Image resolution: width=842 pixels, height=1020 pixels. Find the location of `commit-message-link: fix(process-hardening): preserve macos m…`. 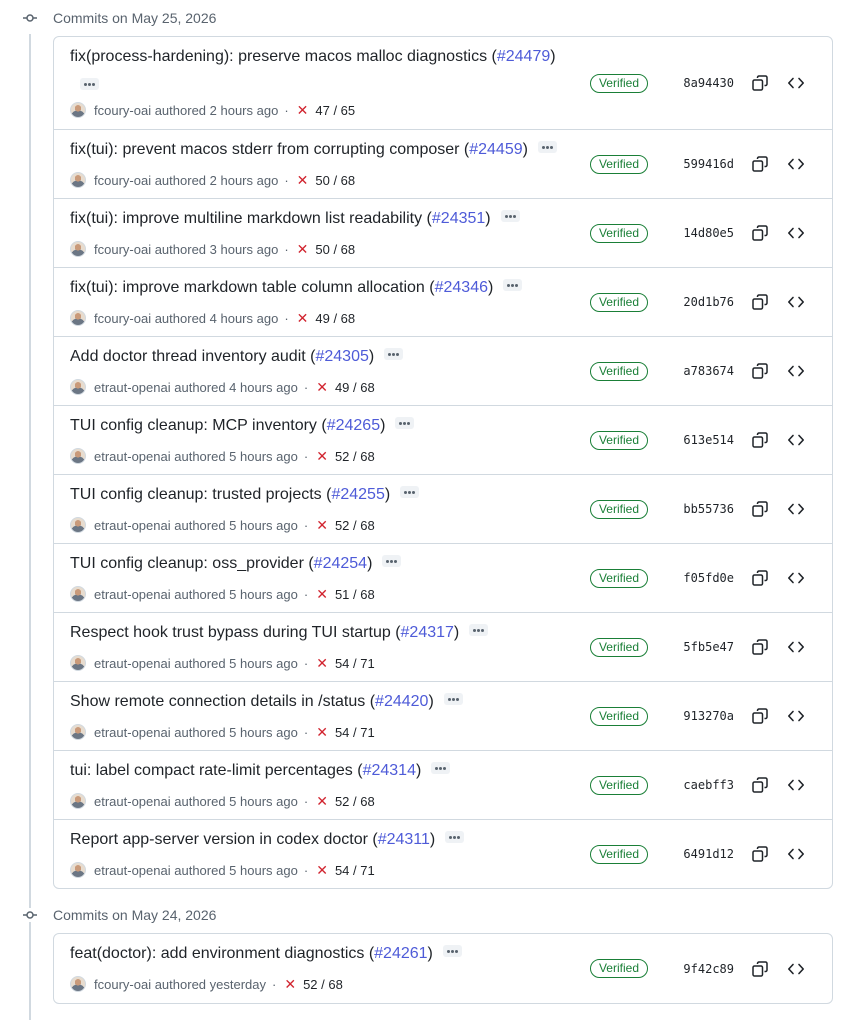

commit-message-link: fix(process-hardening): preserve macos m… is located at coordinates (283, 56).